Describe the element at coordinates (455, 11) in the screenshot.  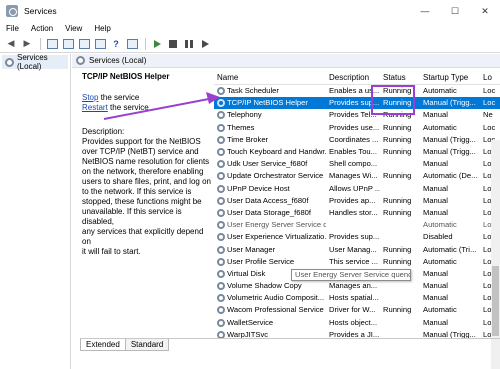
I see `maximize-button: ☐` at that location.